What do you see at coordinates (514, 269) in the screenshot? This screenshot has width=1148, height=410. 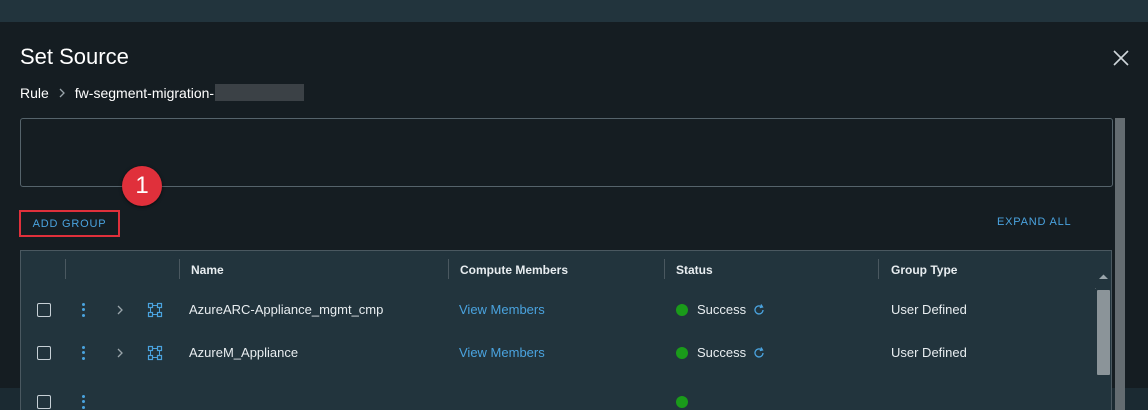 I see `column-header-compute-members: Compute Members` at bounding box center [514, 269].